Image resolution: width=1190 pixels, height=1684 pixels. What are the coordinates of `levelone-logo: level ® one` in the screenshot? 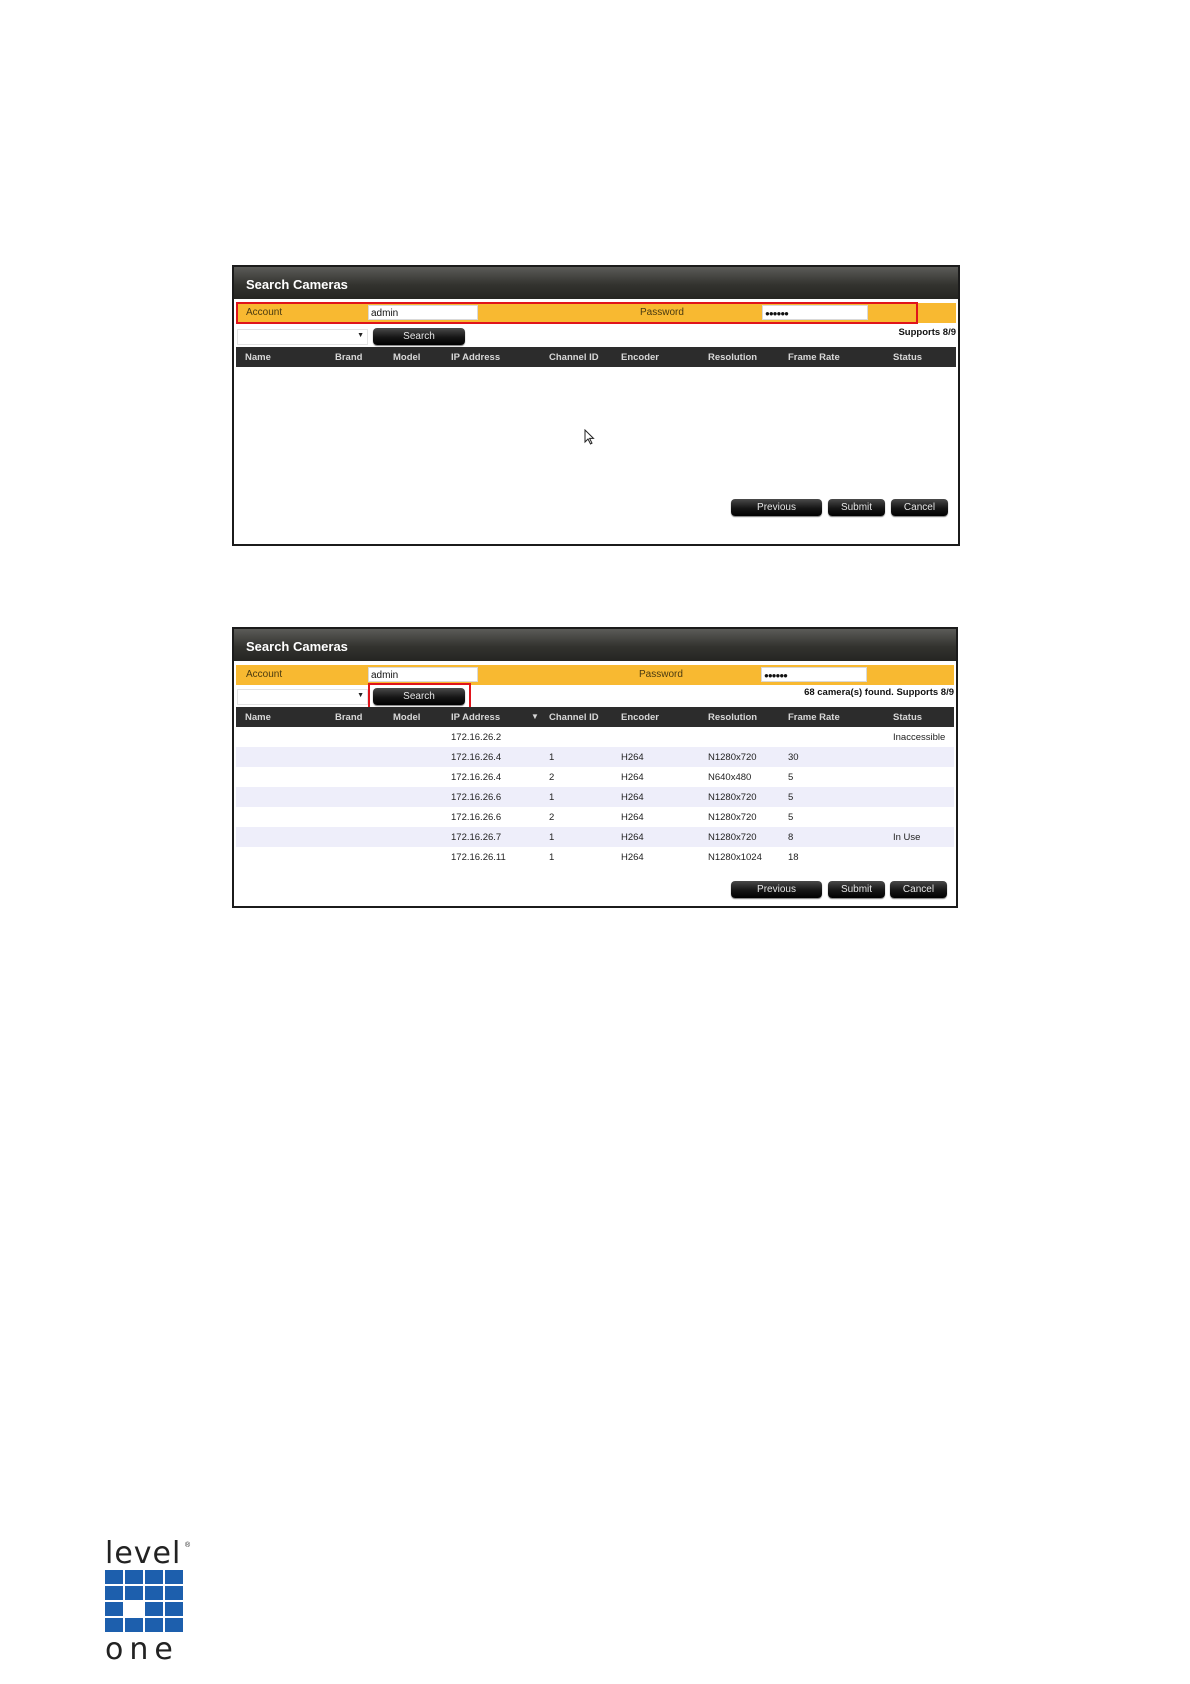 It's located at (150, 1602).